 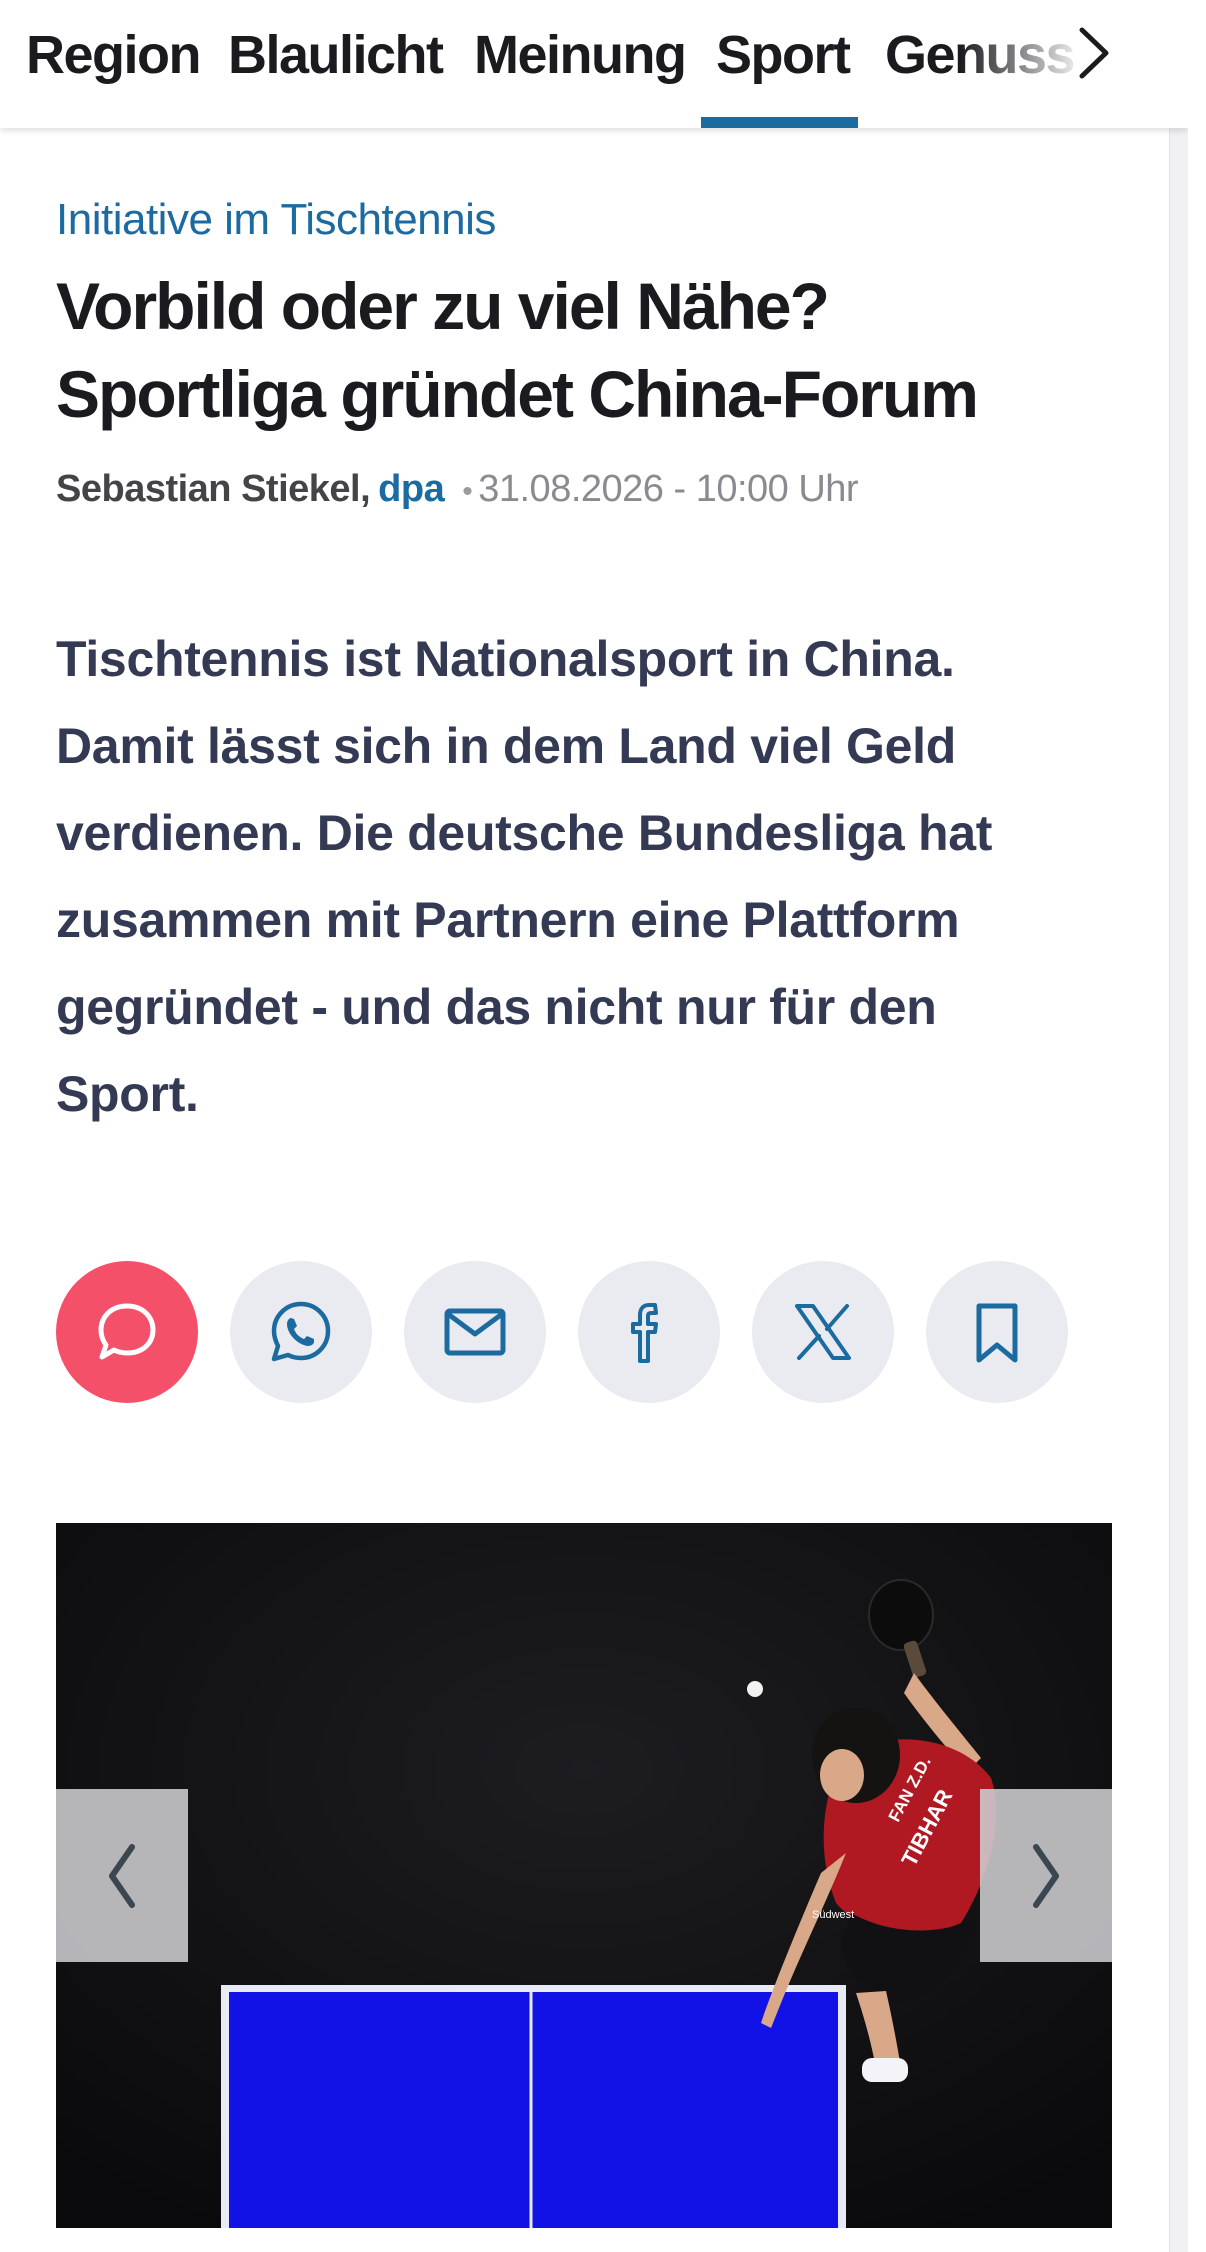 I want to click on bookmark-icon, so click(x=997, y=1333).